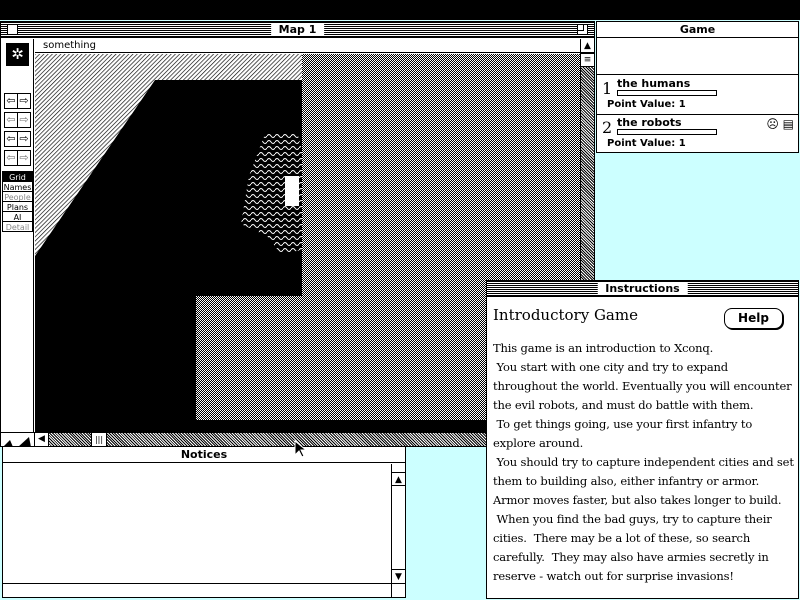 The image size is (800, 600). I want to click on map-window-title: Map 1, so click(297, 29).